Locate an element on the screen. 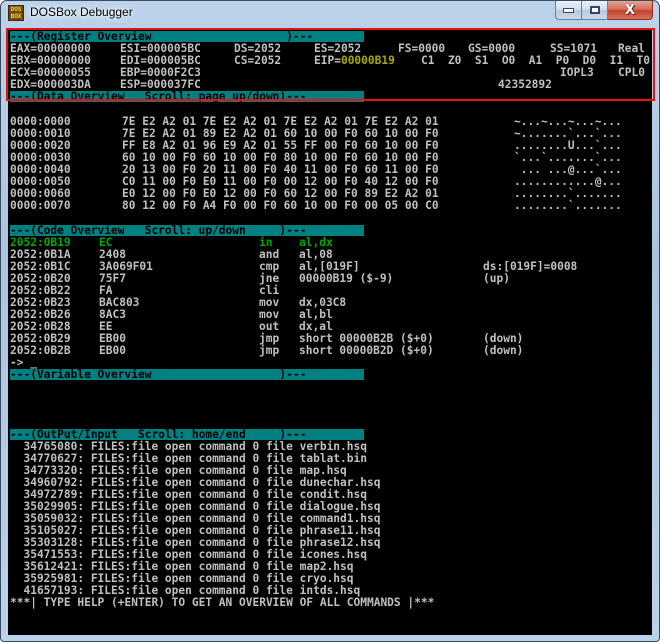  flags-register: C1 Z0 S1 O0 A1 P0 D0 I1 T0 is located at coordinates (536, 60).